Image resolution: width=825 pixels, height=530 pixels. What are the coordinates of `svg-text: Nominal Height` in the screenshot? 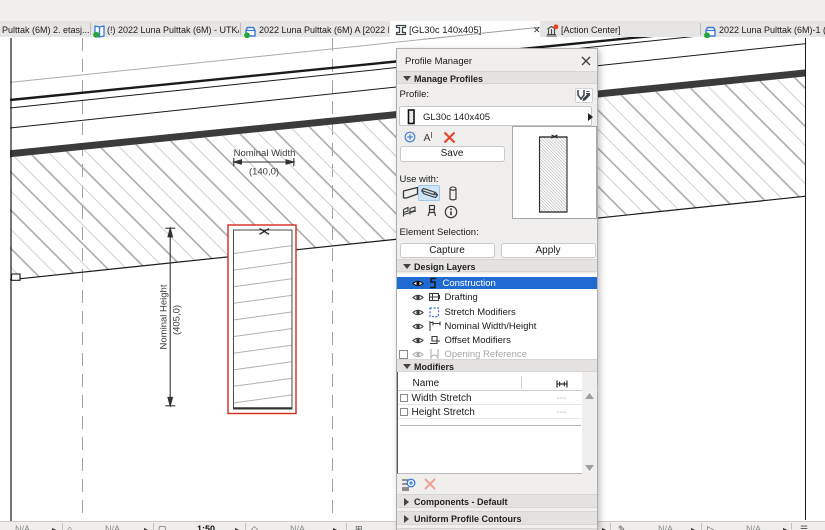 It's located at (164, 316).